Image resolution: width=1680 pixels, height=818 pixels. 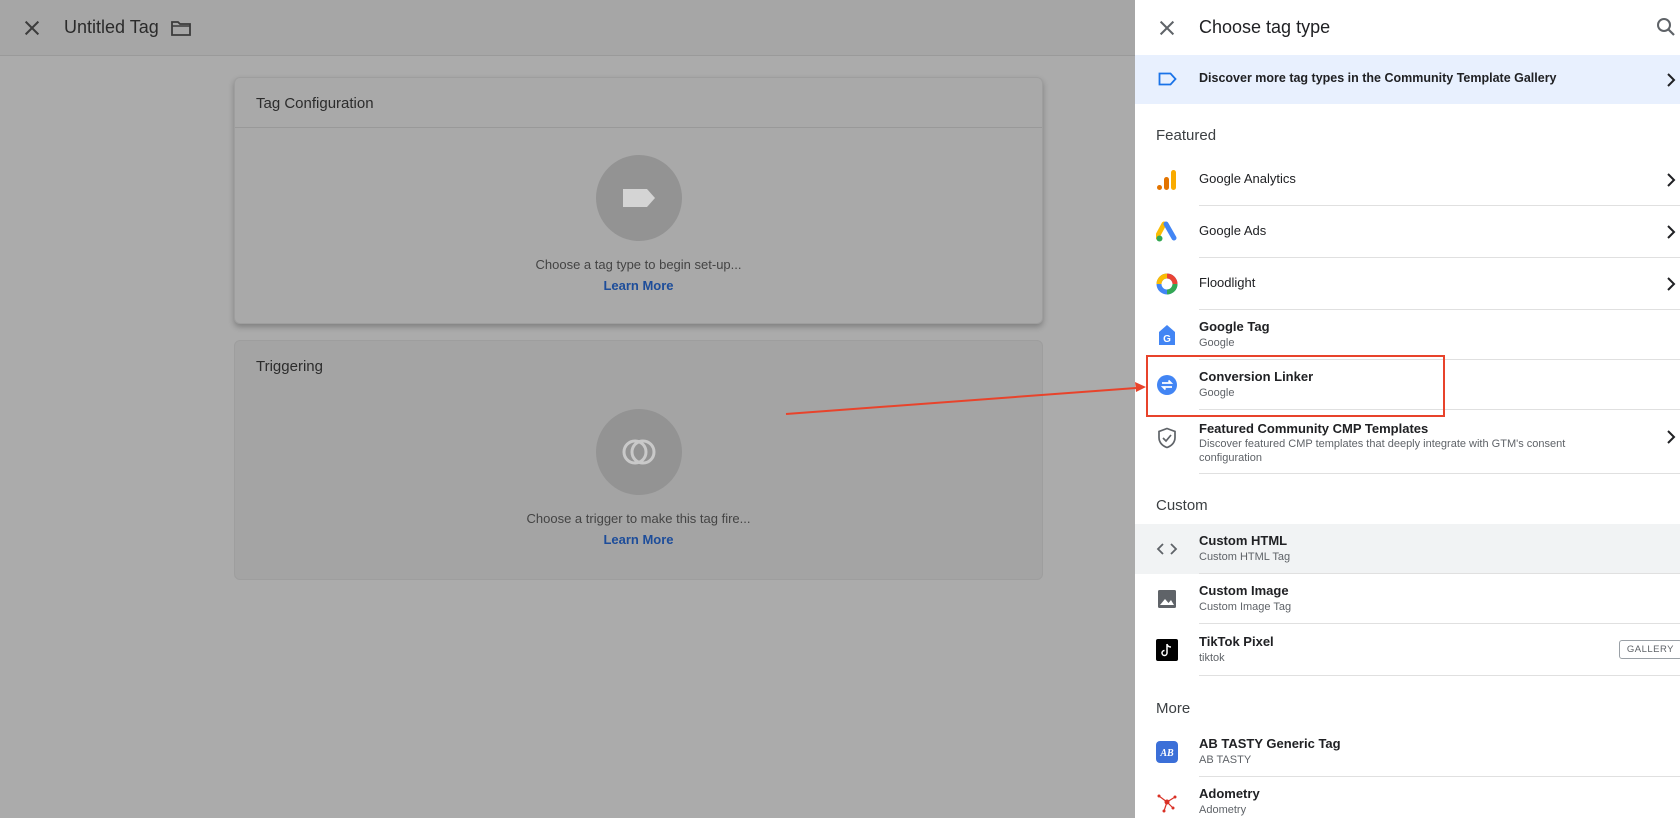 I want to click on tag-title: Untitled Tag, so click(x=111, y=27).